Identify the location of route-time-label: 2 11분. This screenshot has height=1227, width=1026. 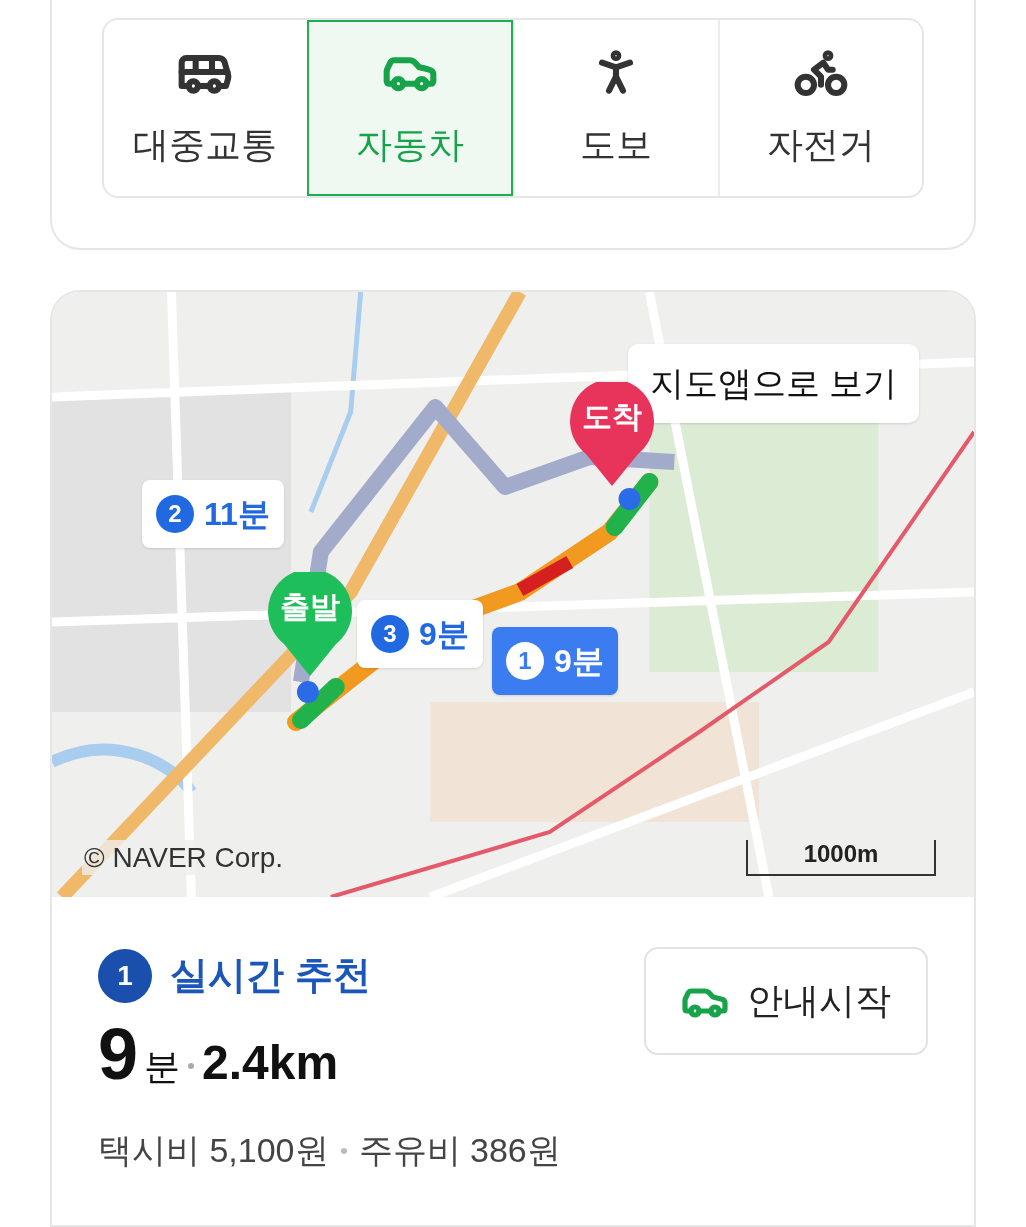
(213, 514).